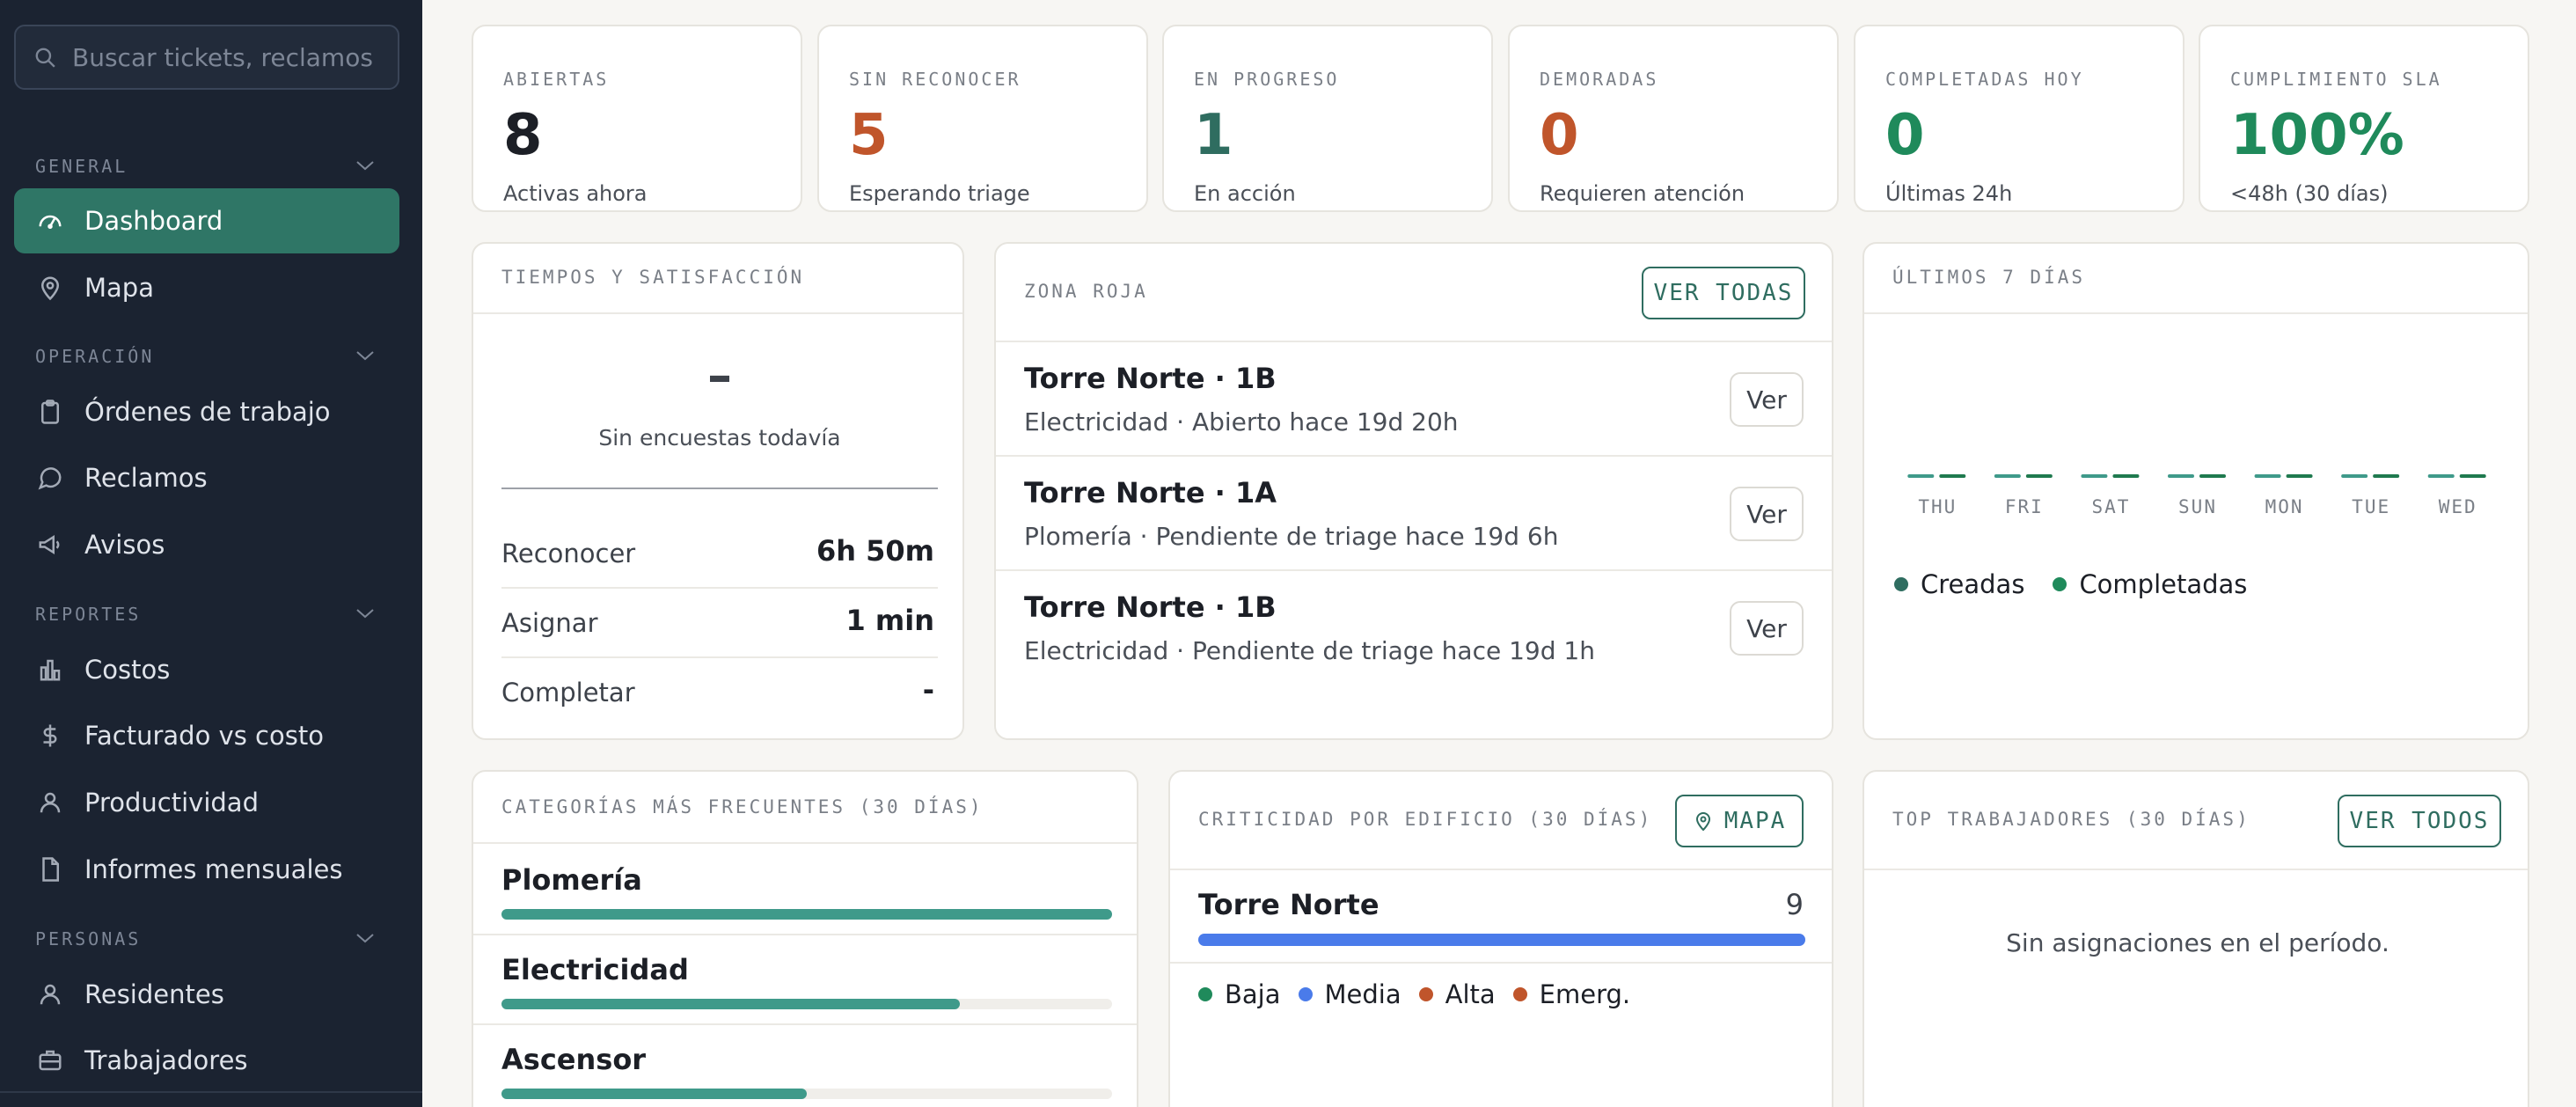 This screenshot has height=1107, width=2576. Describe the element at coordinates (875, 551) in the screenshot. I see `time-value-reconocer: 6h 50m` at that location.